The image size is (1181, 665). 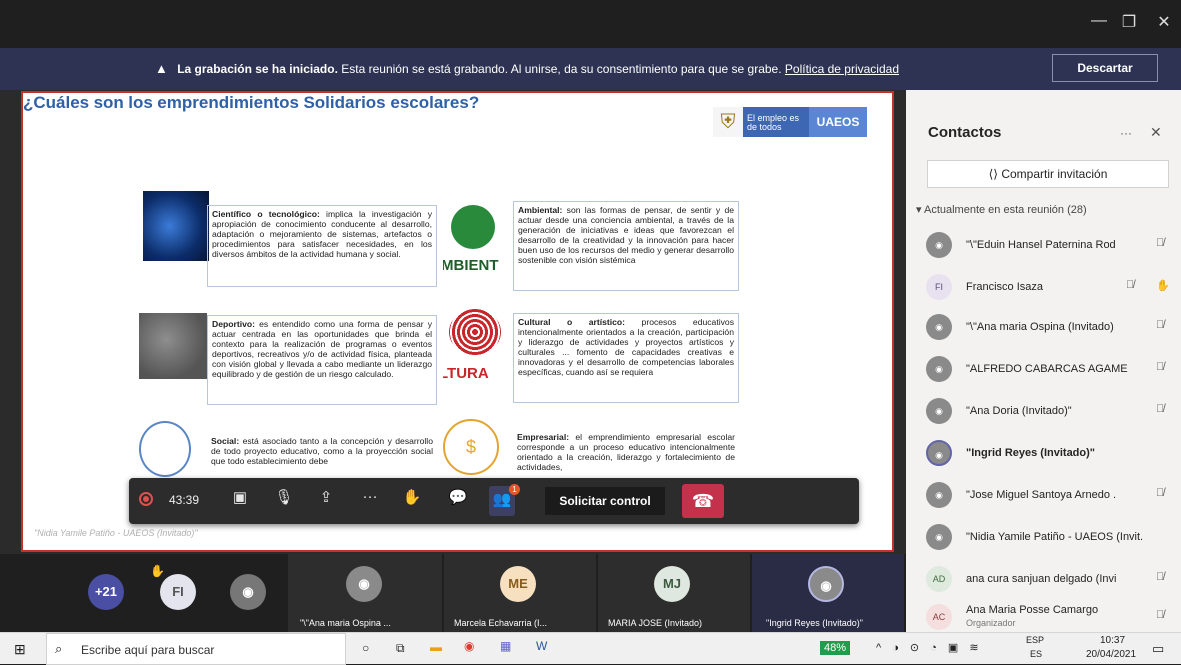 What do you see at coordinates (1051, 494) in the screenshot?
I see `participant-item: ◉ "Jose Miguel Santoya Arnedo . 🎙̸` at bounding box center [1051, 494].